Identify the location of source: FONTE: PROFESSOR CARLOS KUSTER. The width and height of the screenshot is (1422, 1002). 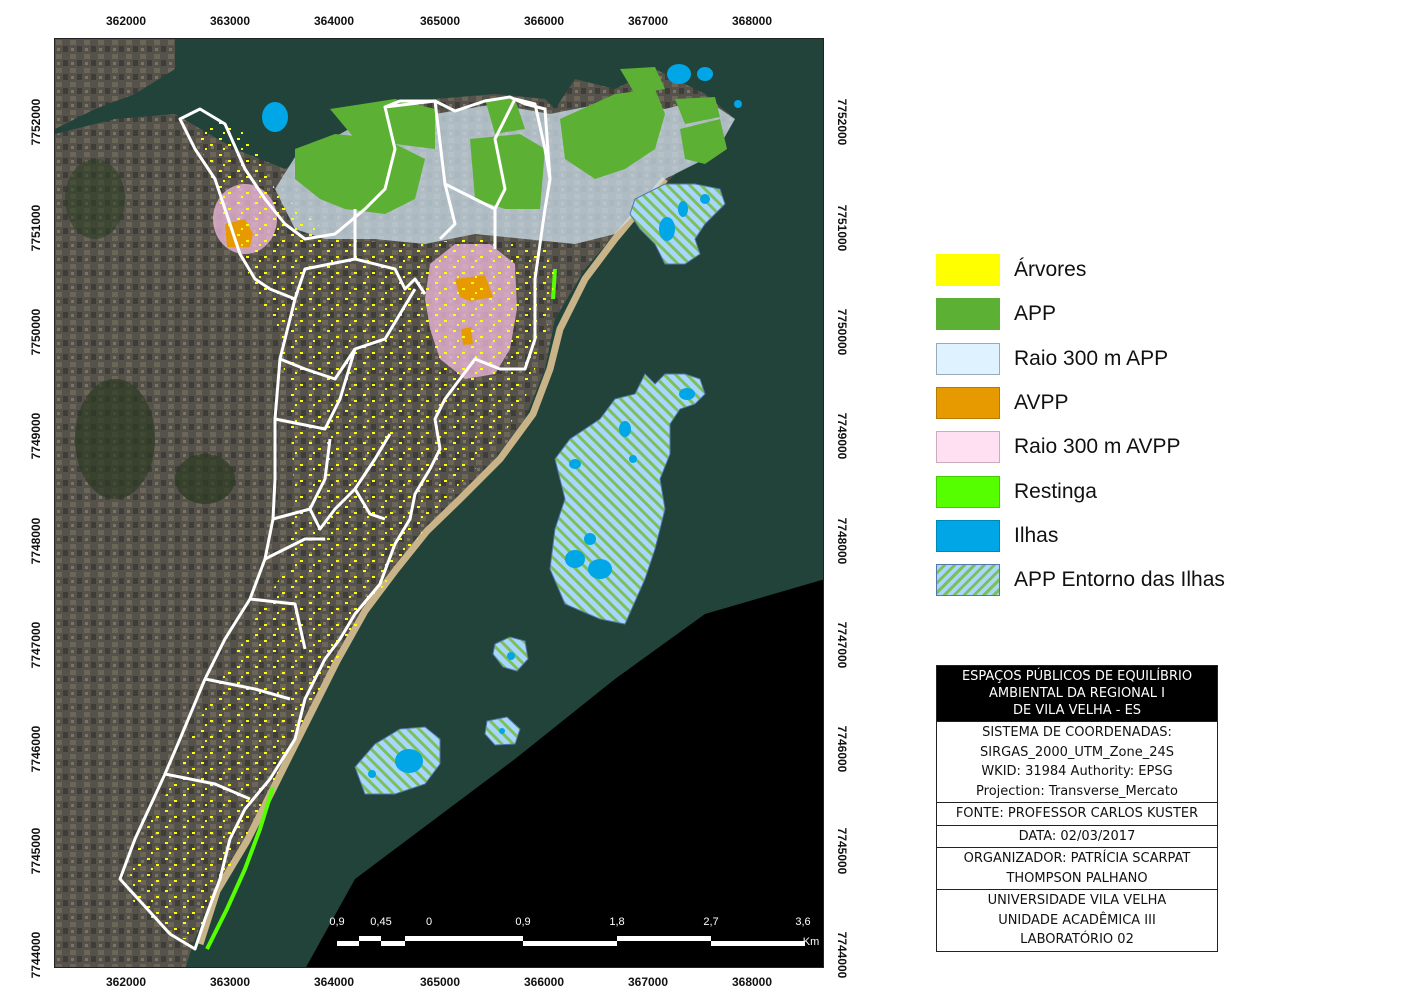
(1077, 813).